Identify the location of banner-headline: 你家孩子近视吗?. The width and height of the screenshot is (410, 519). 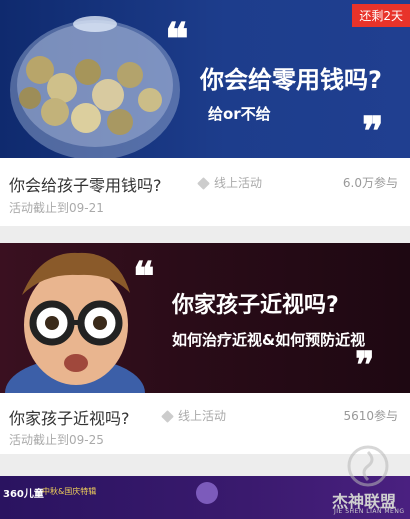
(255, 305).